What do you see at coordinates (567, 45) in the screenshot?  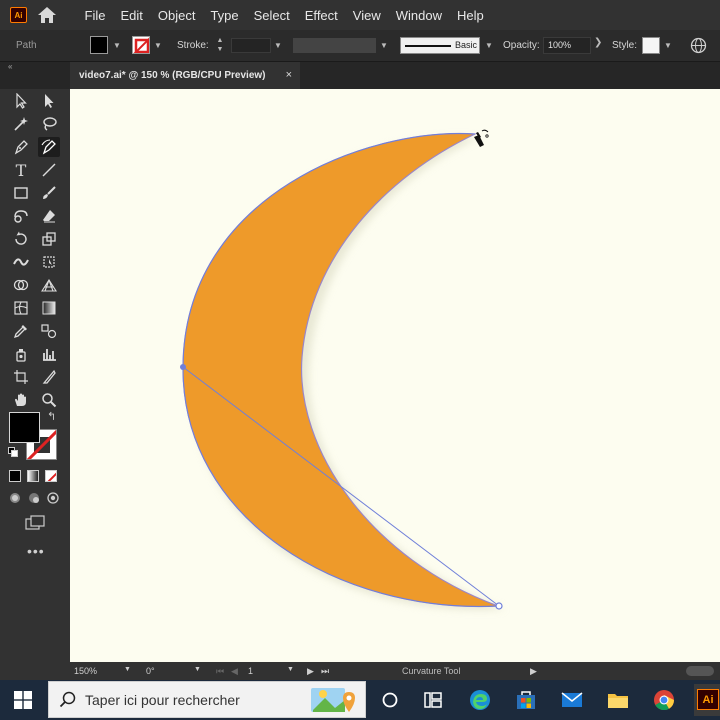 I see `opacity-input: 100%` at bounding box center [567, 45].